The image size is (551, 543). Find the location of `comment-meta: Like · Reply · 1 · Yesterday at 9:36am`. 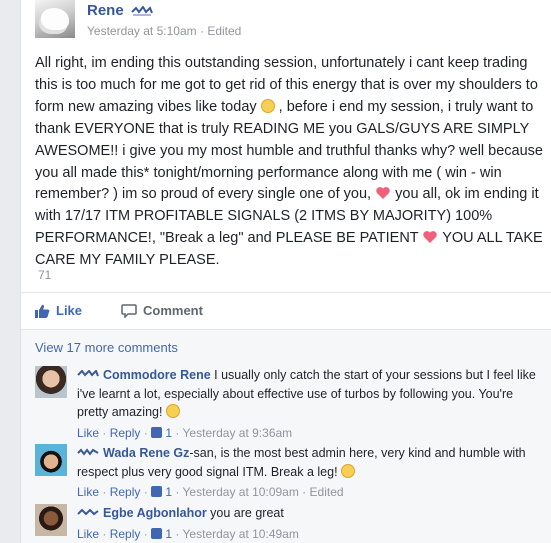

comment-meta: Like · Reply · 1 · Yesterday at 9:36am is located at coordinates (185, 432).